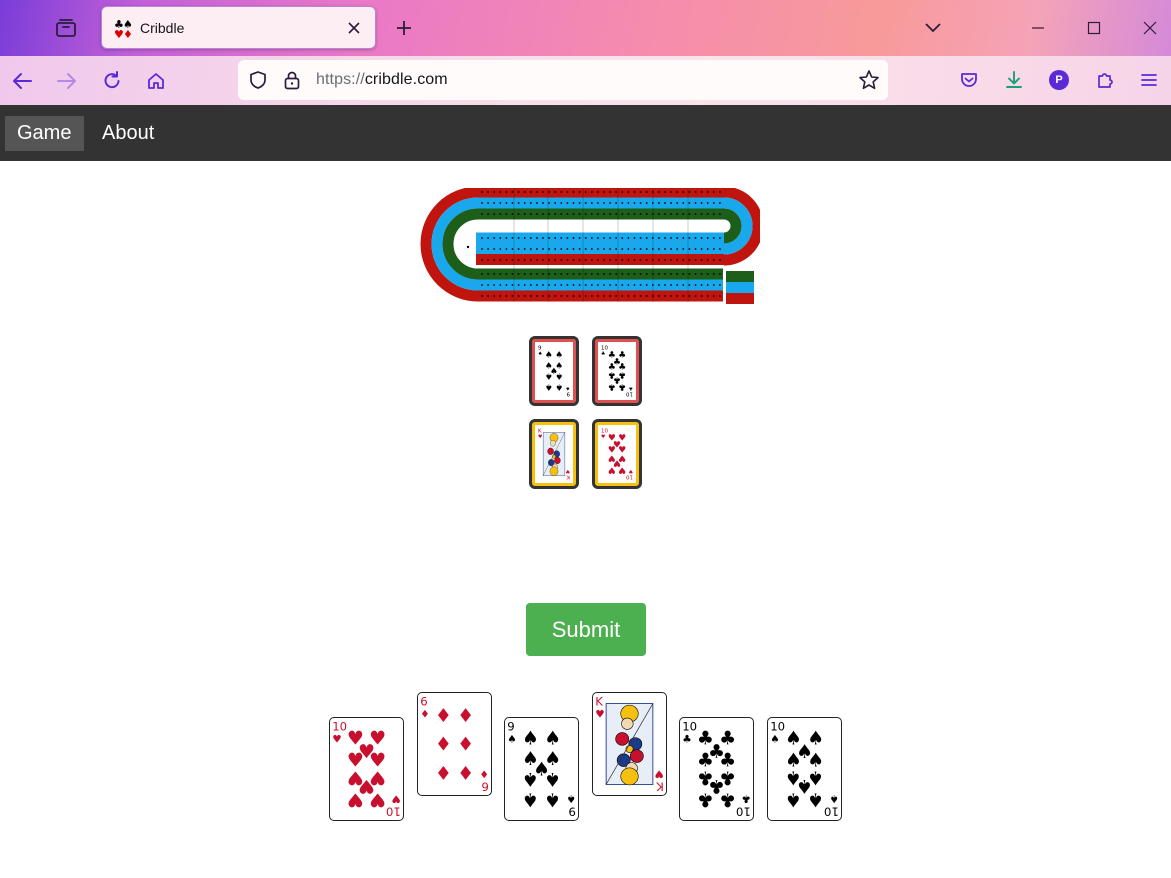 This screenshot has height=878, width=1171. What do you see at coordinates (617, 454) in the screenshot?
I see `crib-card-10-of-hearts: 10 ♥ 10 ♥ ♥ ♥ ♥ ♥ ♥ ♥ ♥ ♥ ♥ ♥` at bounding box center [617, 454].